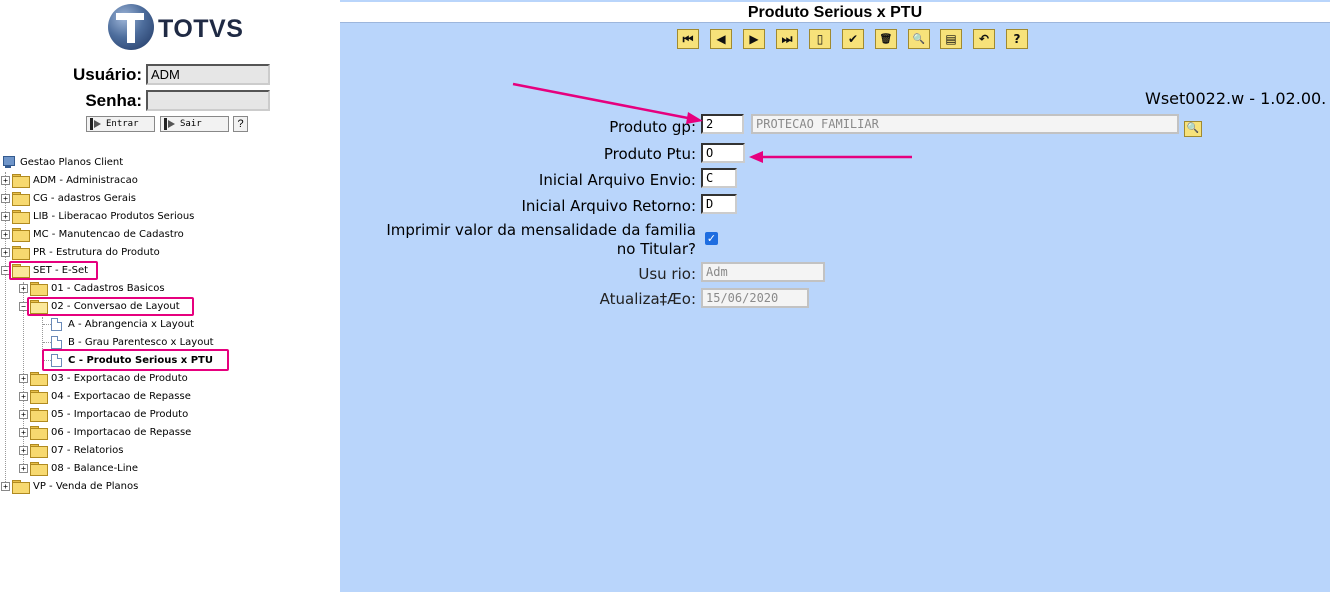 The width and height of the screenshot is (1330, 592). I want to click on tree-item-layout-a: A - Abrangencia x Layout, so click(122, 324).